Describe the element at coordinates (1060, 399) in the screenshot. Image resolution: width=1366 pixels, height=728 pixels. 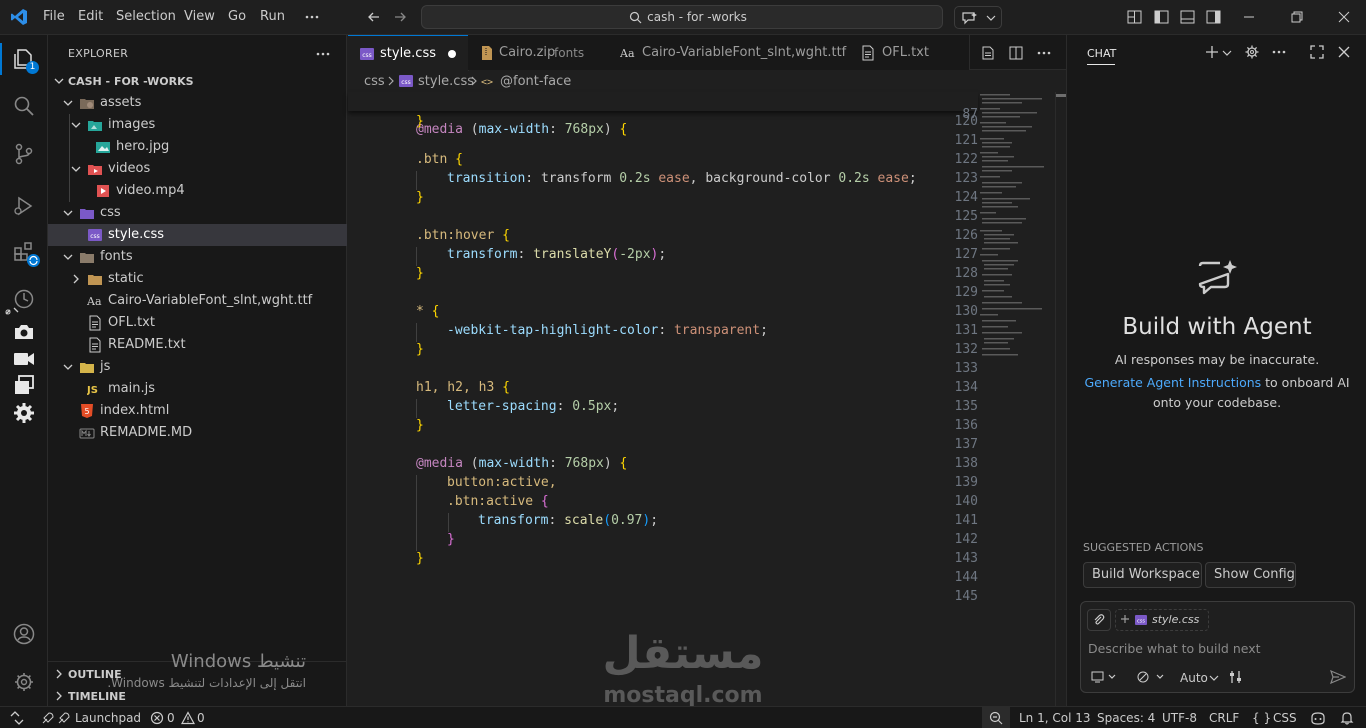
I see `vertical-scrollbar` at that location.